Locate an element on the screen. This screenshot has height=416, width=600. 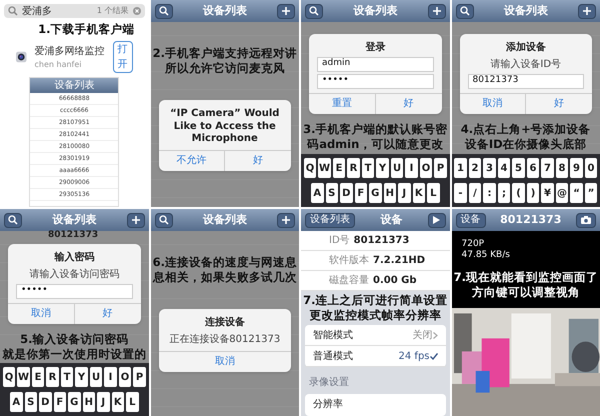
keyboard-key: 0 is located at coordinates (591, 168).